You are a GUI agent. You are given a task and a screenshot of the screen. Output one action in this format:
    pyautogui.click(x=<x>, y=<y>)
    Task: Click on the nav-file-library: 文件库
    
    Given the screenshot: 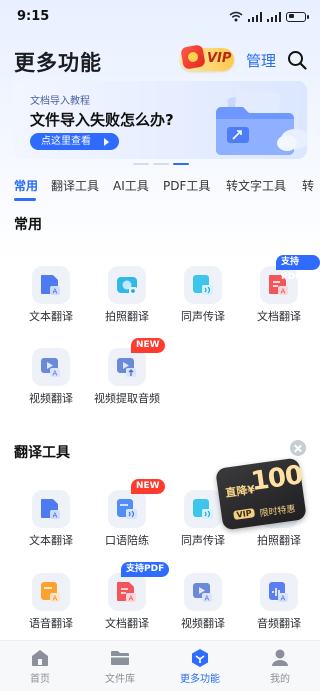 What is the action you would take?
    pyautogui.click(x=120, y=666)
    